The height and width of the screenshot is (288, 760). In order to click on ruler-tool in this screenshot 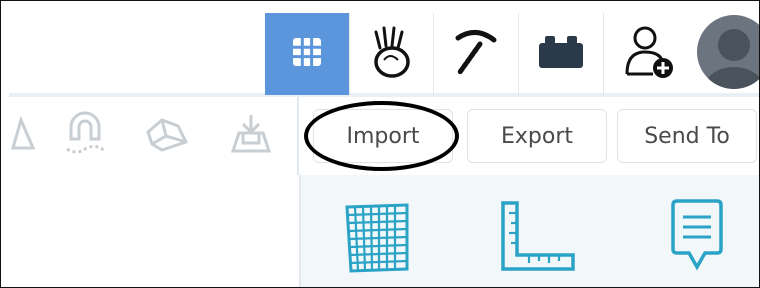, I will do `click(535, 239)`.